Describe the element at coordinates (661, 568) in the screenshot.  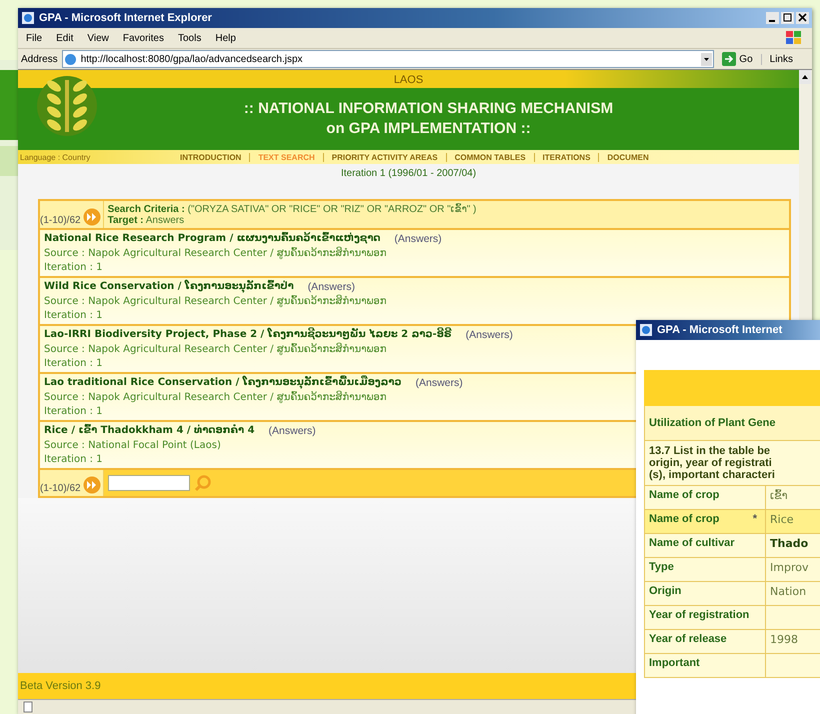
I see `field-label: Type` at that location.